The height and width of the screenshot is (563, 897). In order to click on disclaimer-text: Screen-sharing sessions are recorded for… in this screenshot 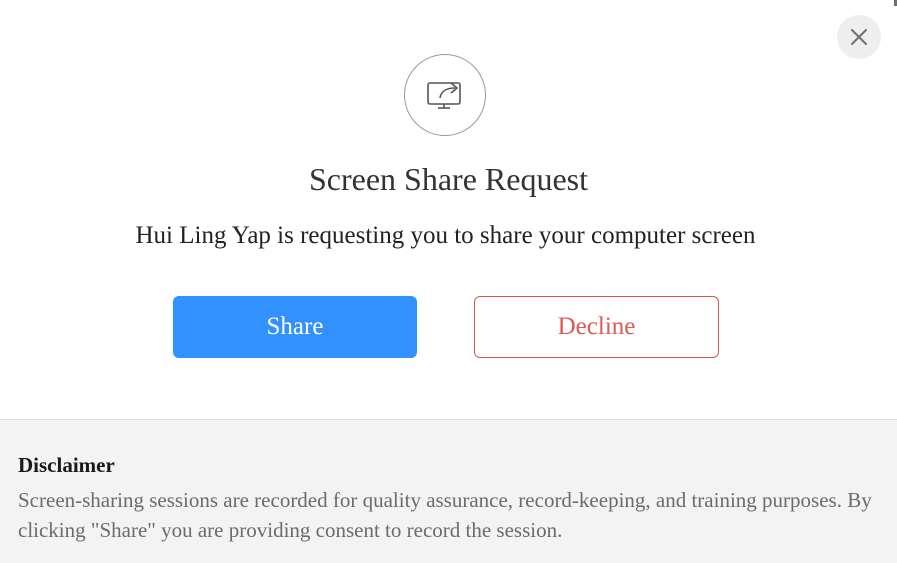, I will do `click(445, 515)`.